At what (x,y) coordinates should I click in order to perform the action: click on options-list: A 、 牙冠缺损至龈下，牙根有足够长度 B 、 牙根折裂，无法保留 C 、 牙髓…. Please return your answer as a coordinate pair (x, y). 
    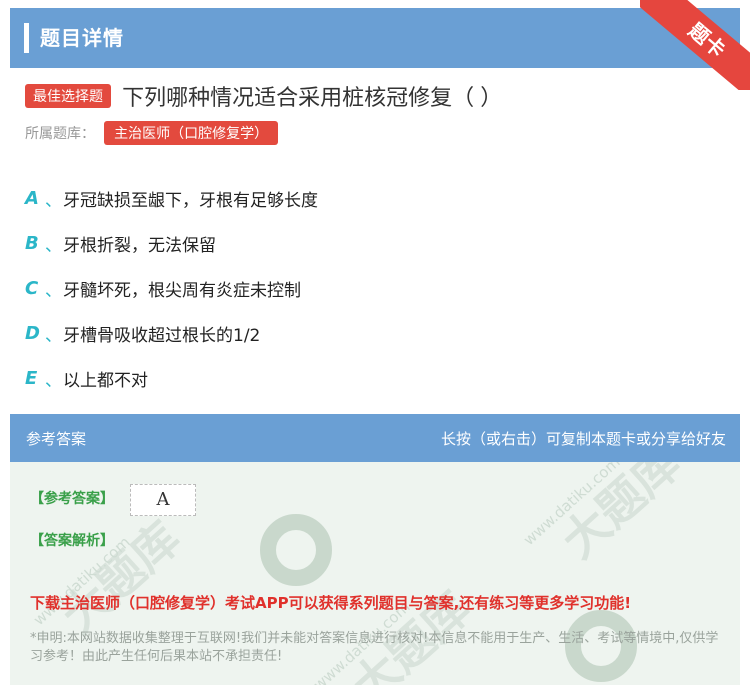
    Looking at the image, I should click on (171, 288).